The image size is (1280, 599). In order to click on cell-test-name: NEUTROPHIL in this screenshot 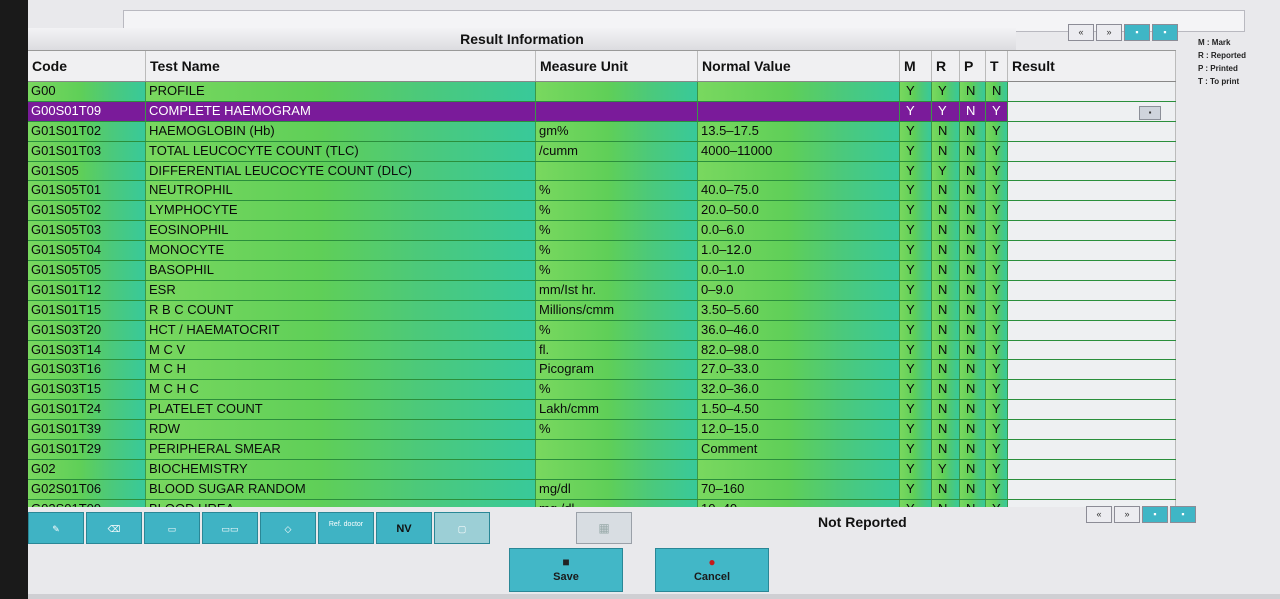, I will do `click(341, 191)`.